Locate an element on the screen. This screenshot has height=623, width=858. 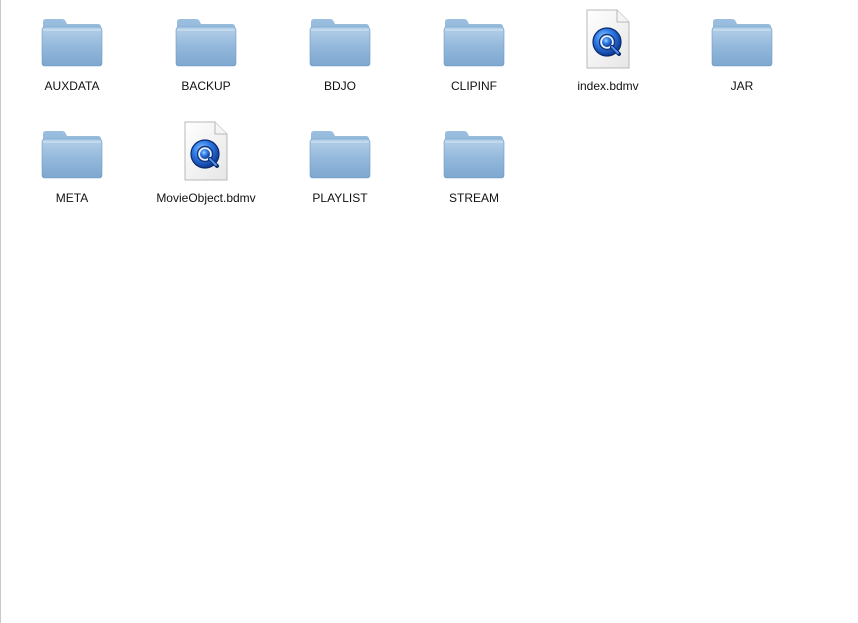
file-item-index-bdmv: index.bdmv is located at coordinates (608, 52).